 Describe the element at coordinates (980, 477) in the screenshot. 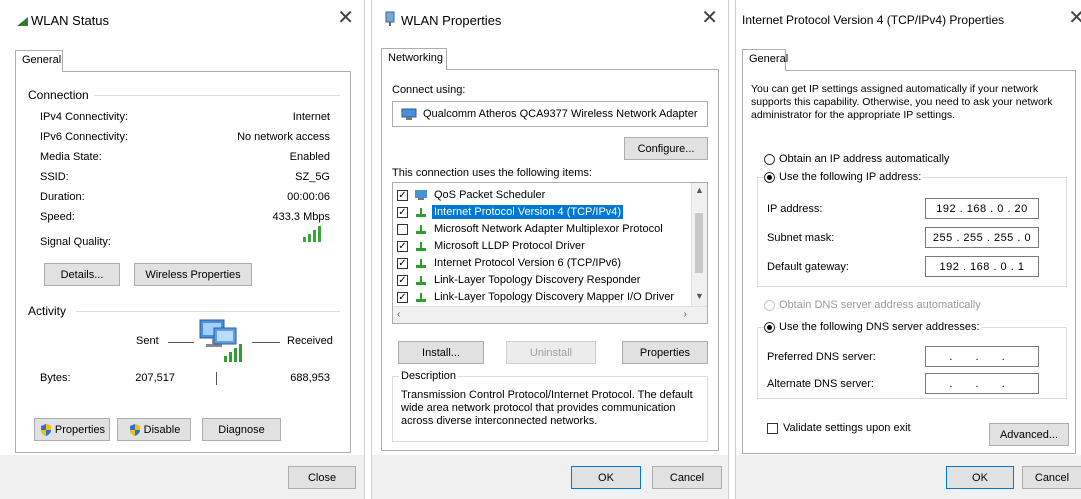

I see `ipv4-ok-button: OK` at that location.